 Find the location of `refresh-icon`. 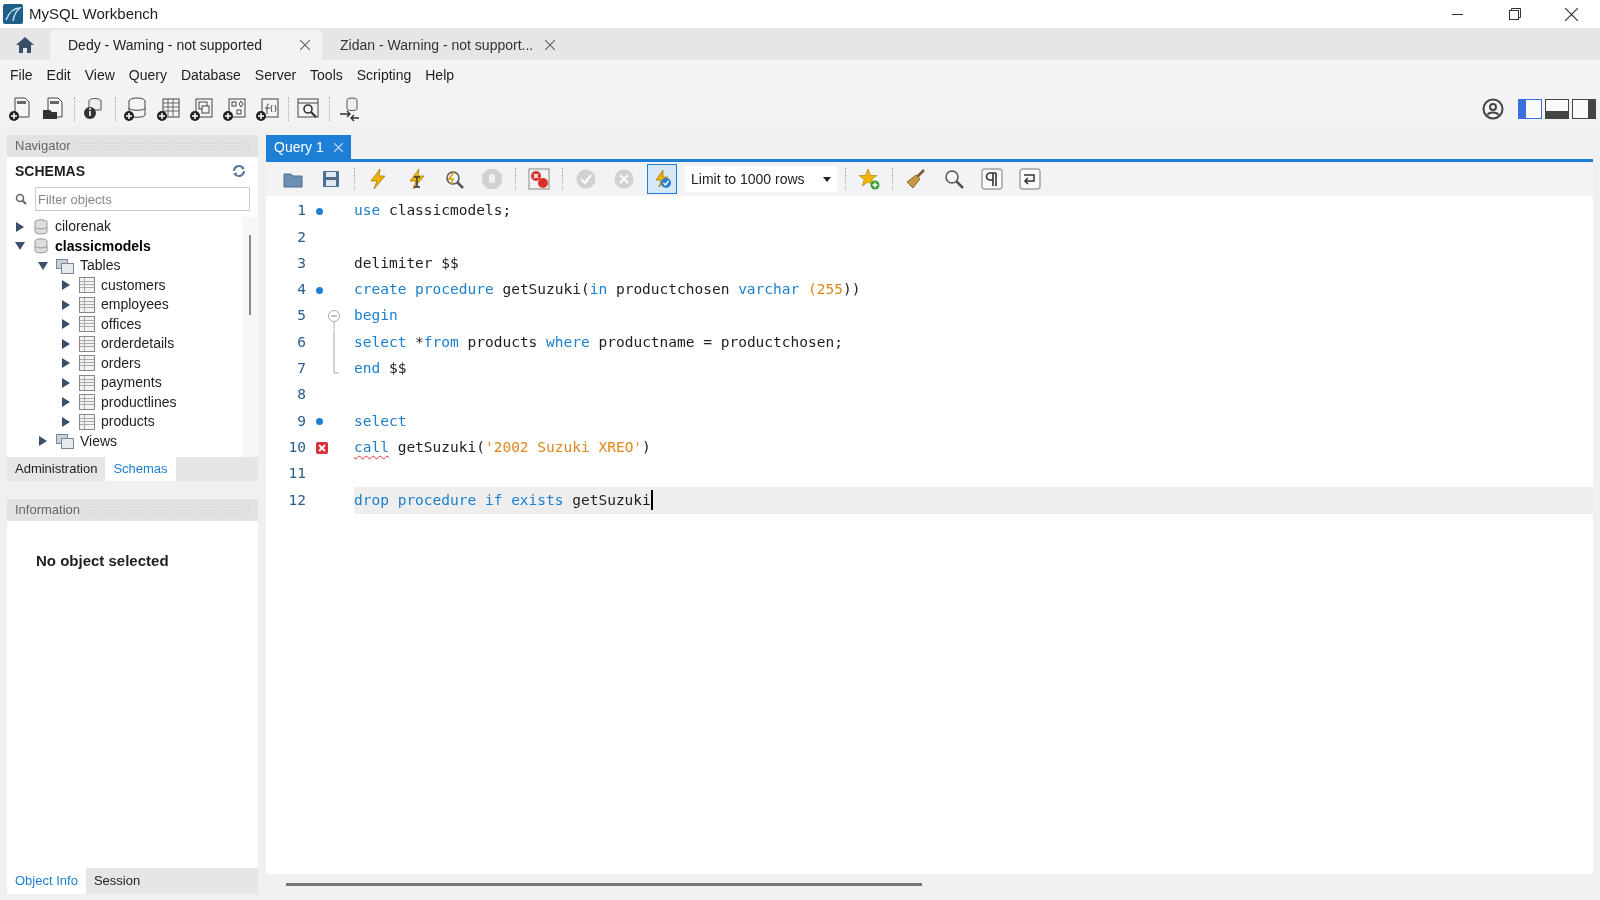

refresh-icon is located at coordinates (239, 171).